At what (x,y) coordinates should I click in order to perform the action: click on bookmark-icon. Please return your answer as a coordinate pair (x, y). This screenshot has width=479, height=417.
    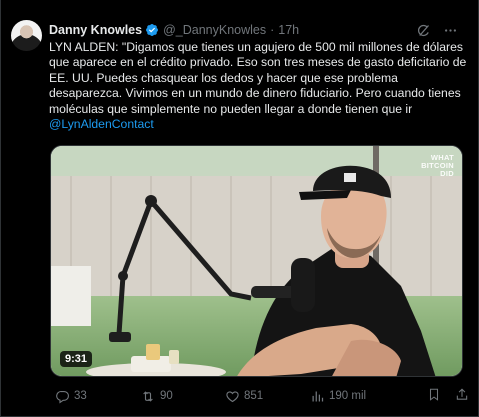
    Looking at the image, I should click on (434, 396).